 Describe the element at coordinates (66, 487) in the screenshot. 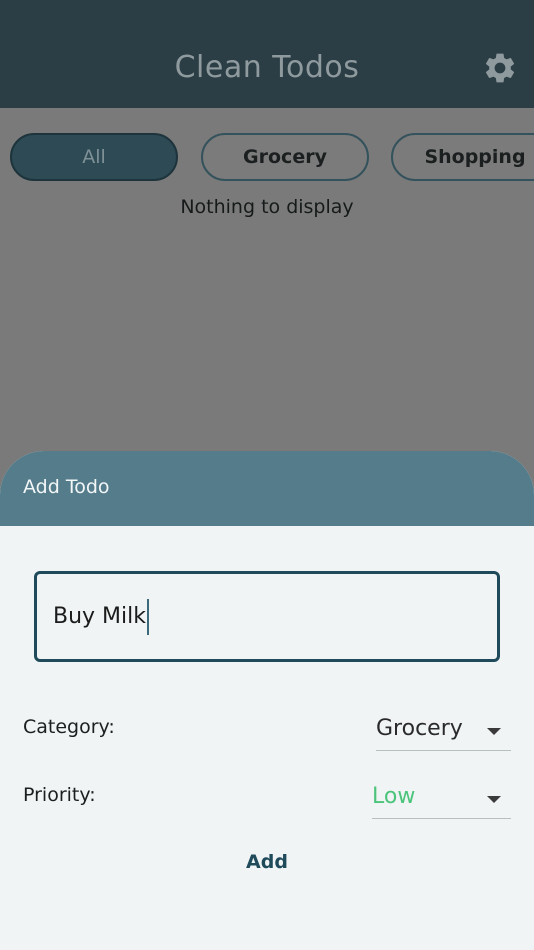

I see `sheet-title: Add Todo` at that location.